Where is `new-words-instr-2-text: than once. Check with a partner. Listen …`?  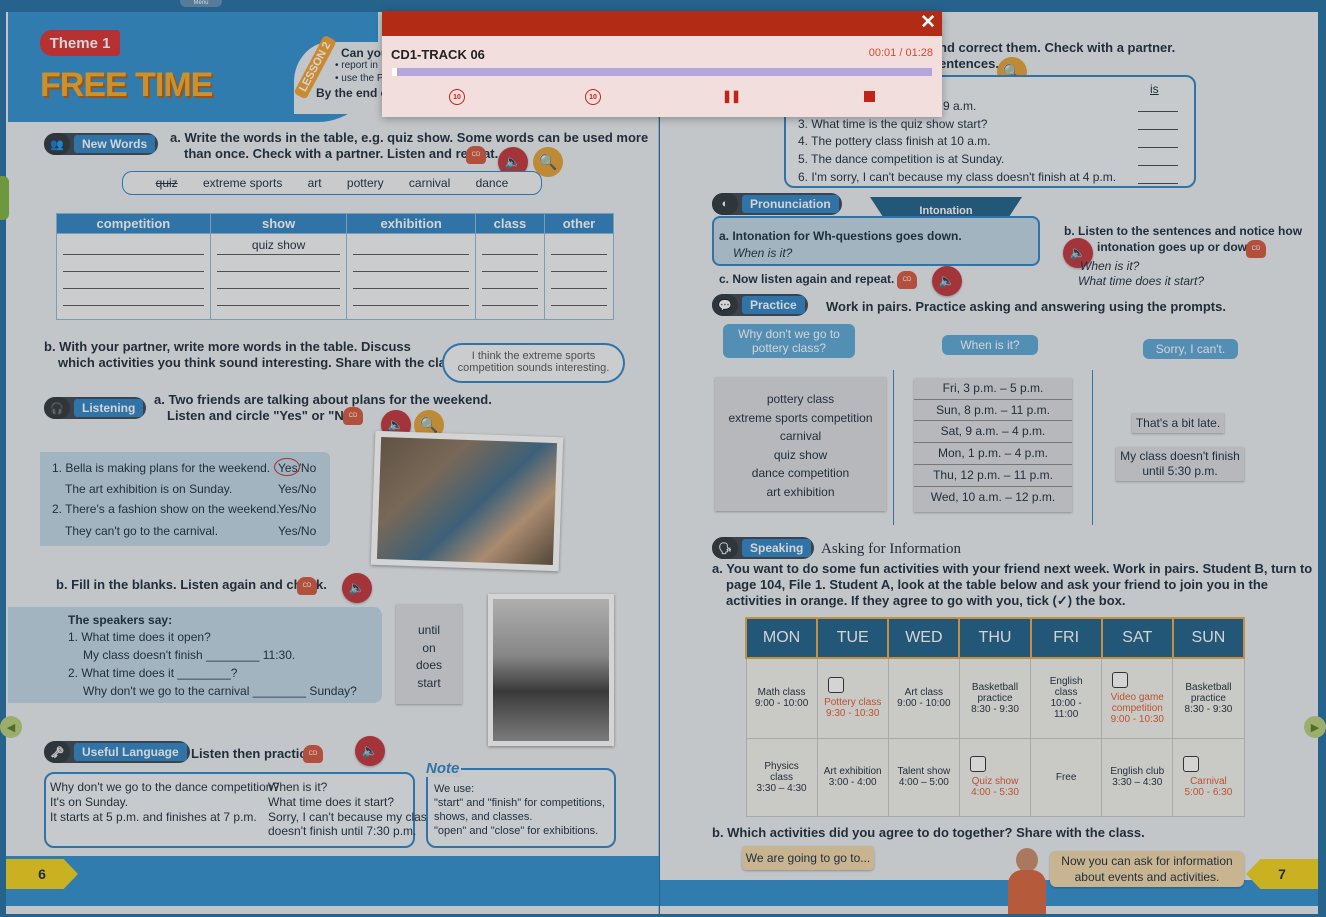 new-words-instr-2-text: than once. Check with a partner. Listen … is located at coordinates (341, 153).